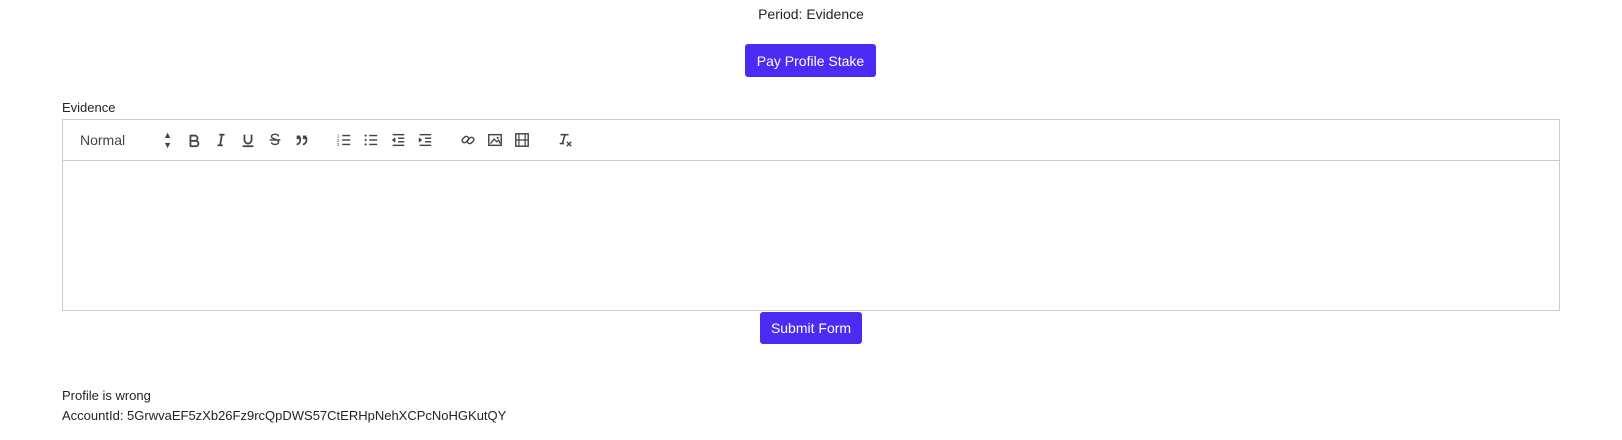 The image size is (1622, 440). What do you see at coordinates (344, 140) in the screenshot?
I see `ordered-list-icon: 123` at bounding box center [344, 140].